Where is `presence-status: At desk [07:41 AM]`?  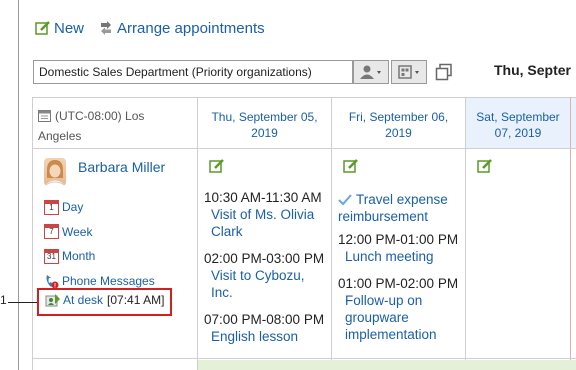
presence-status: At desk [07:41 AM] is located at coordinates (104, 300).